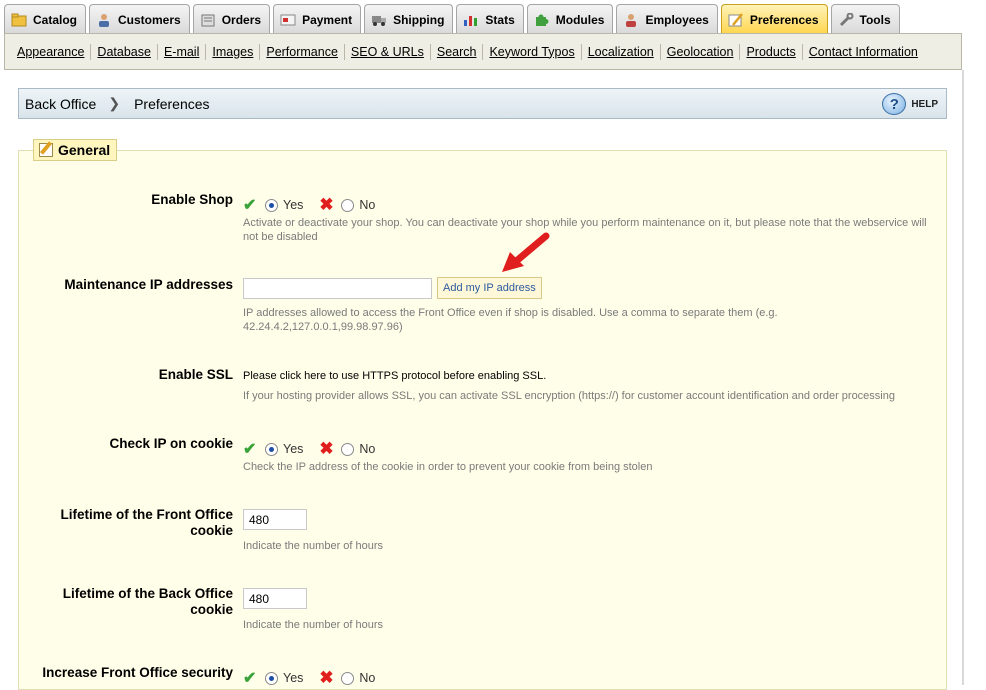 This screenshot has height=690, width=986. Describe the element at coordinates (482, 103) in the screenshot. I see `breadcrumb: Back Office ❯ Preferences ? HELP` at that location.